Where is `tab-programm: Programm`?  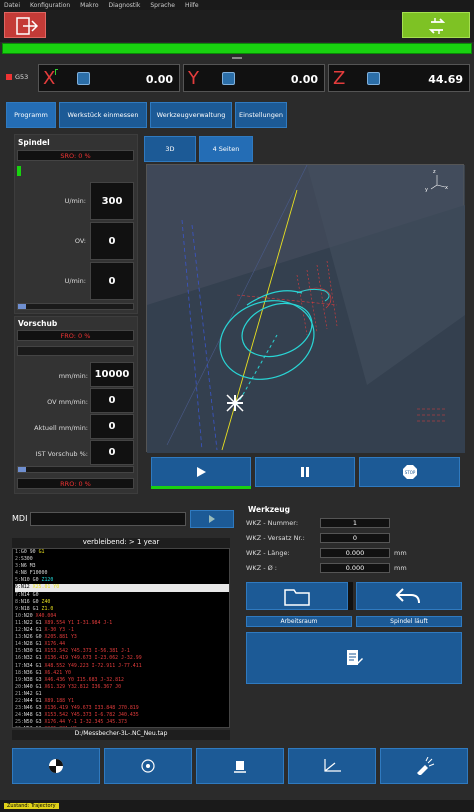
tab-programm: Programm is located at coordinates (31, 115).